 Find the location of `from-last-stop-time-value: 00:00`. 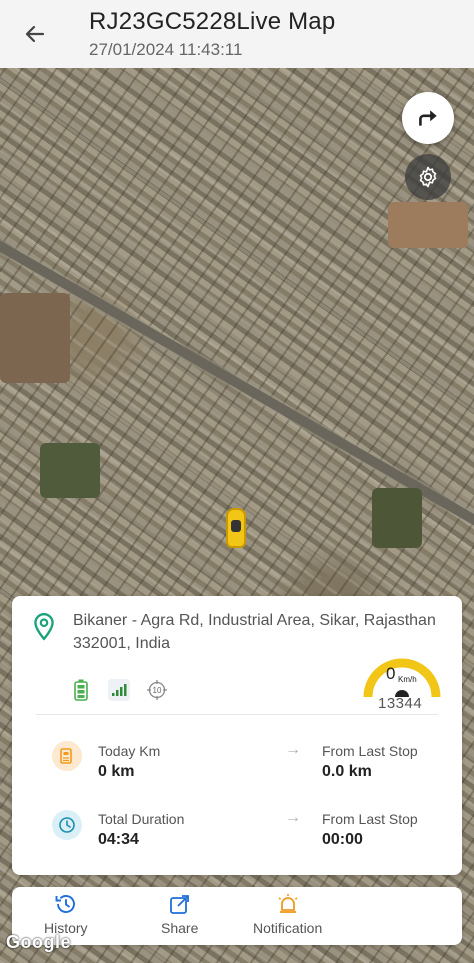

from-last-stop-time-value: 00:00 is located at coordinates (342, 839).